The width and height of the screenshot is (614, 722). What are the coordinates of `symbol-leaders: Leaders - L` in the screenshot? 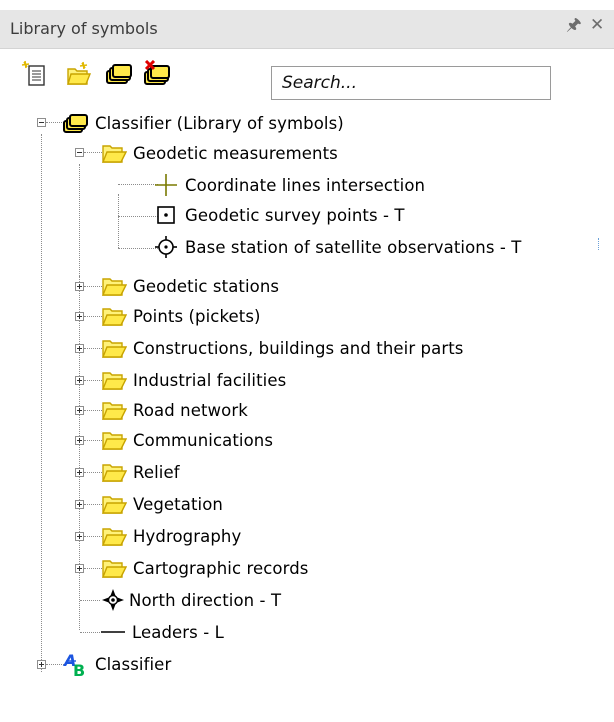 It's located at (162, 632).